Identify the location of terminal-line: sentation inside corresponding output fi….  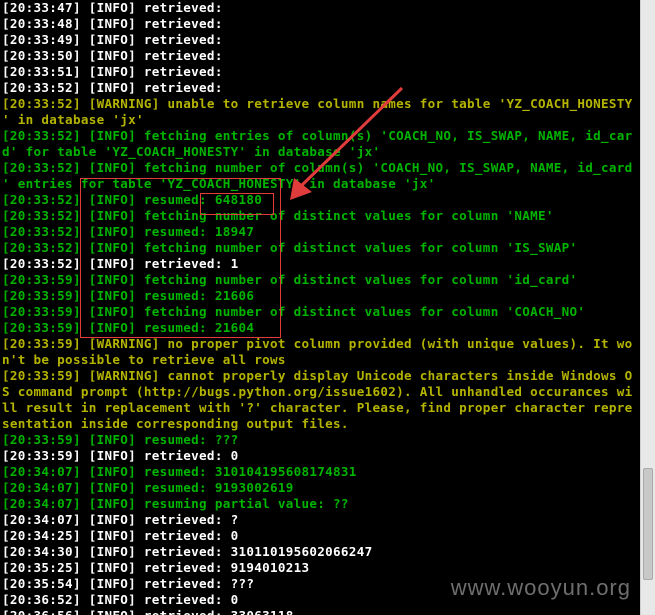
(175, 423).